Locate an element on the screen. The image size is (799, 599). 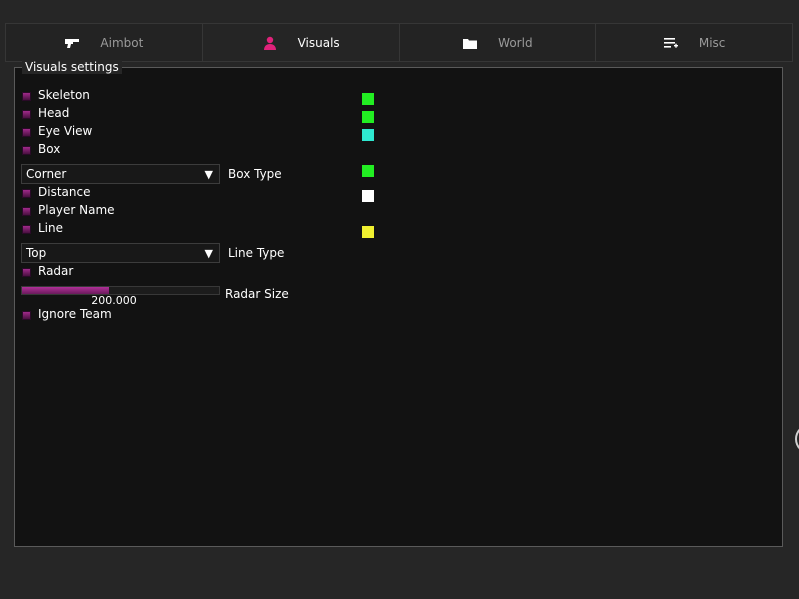
option-ignore-team: Ignore Team is located at coordinates (67, 314).